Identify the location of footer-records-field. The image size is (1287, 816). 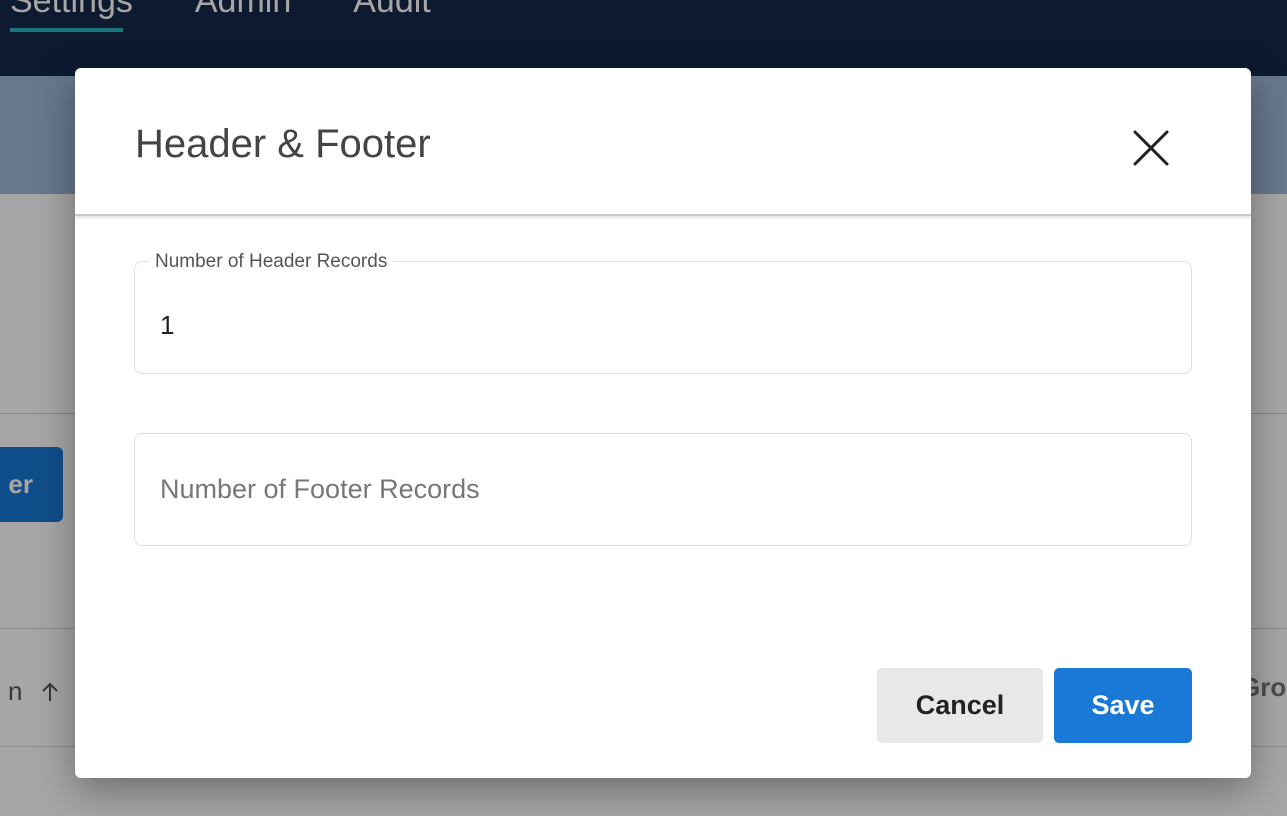
(663, 489).